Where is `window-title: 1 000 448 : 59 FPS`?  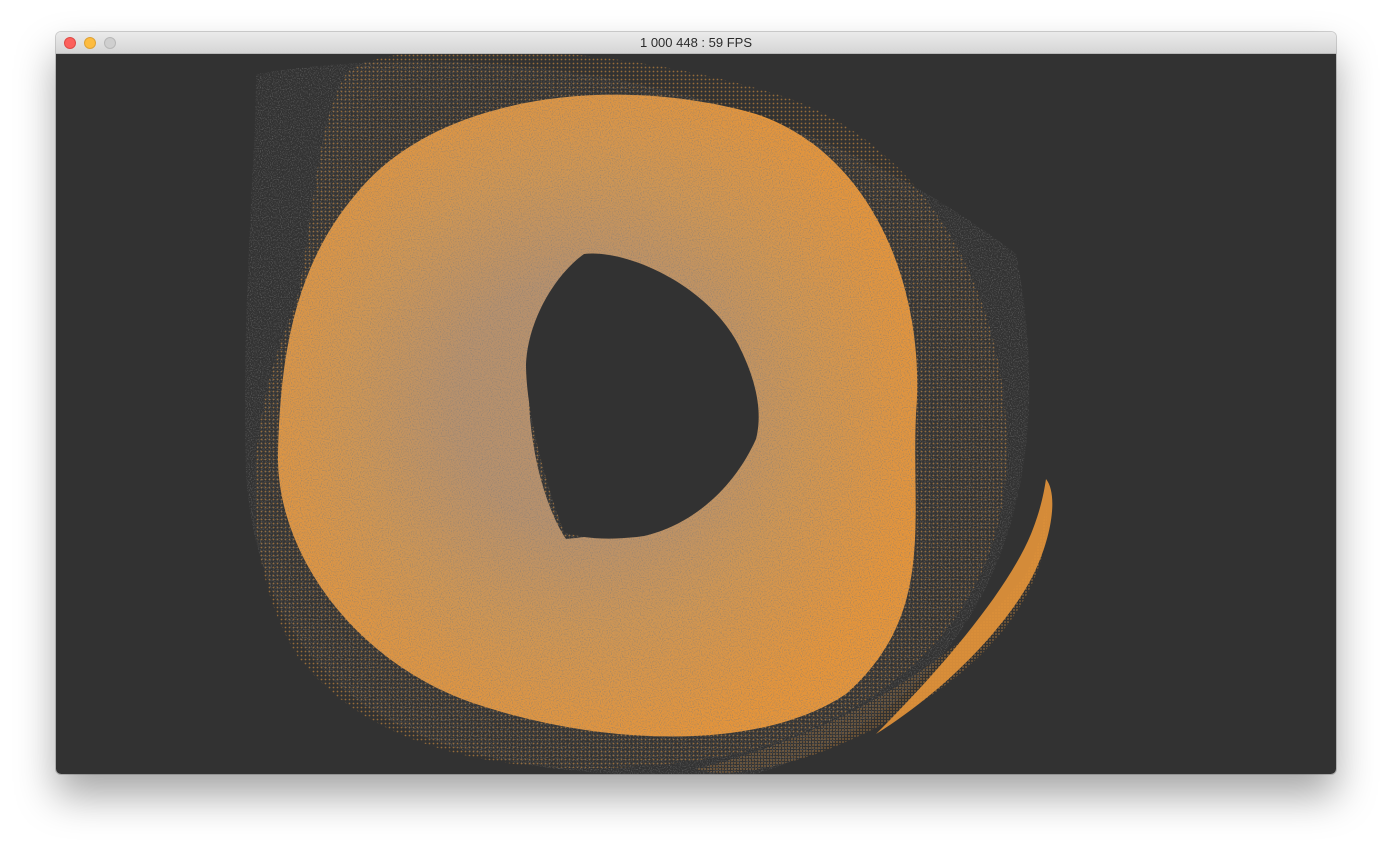 window-title: 1 000 448 : 59 FPS is located at coordinates (696, 42).